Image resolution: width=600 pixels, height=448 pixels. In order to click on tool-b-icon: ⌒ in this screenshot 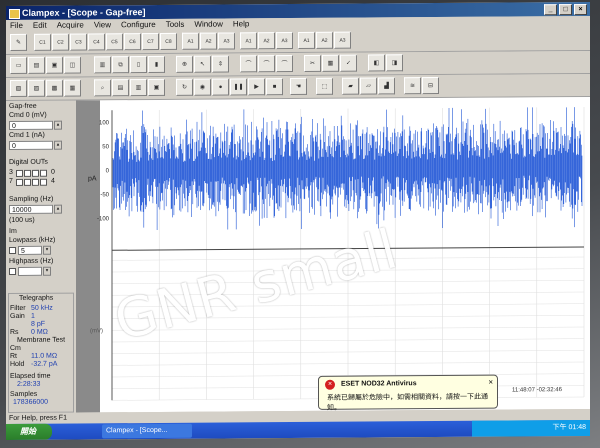, I will do `click(266, 64)`.